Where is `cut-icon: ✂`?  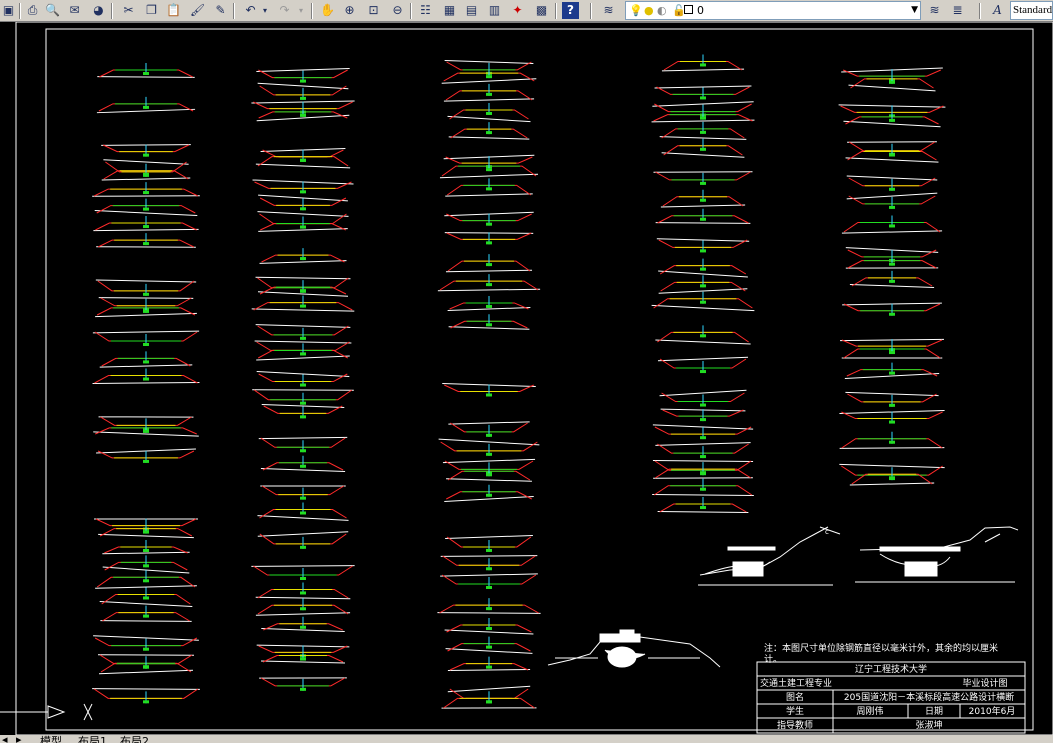 cut-icon: ✂ is located at coordinates (128, 10).